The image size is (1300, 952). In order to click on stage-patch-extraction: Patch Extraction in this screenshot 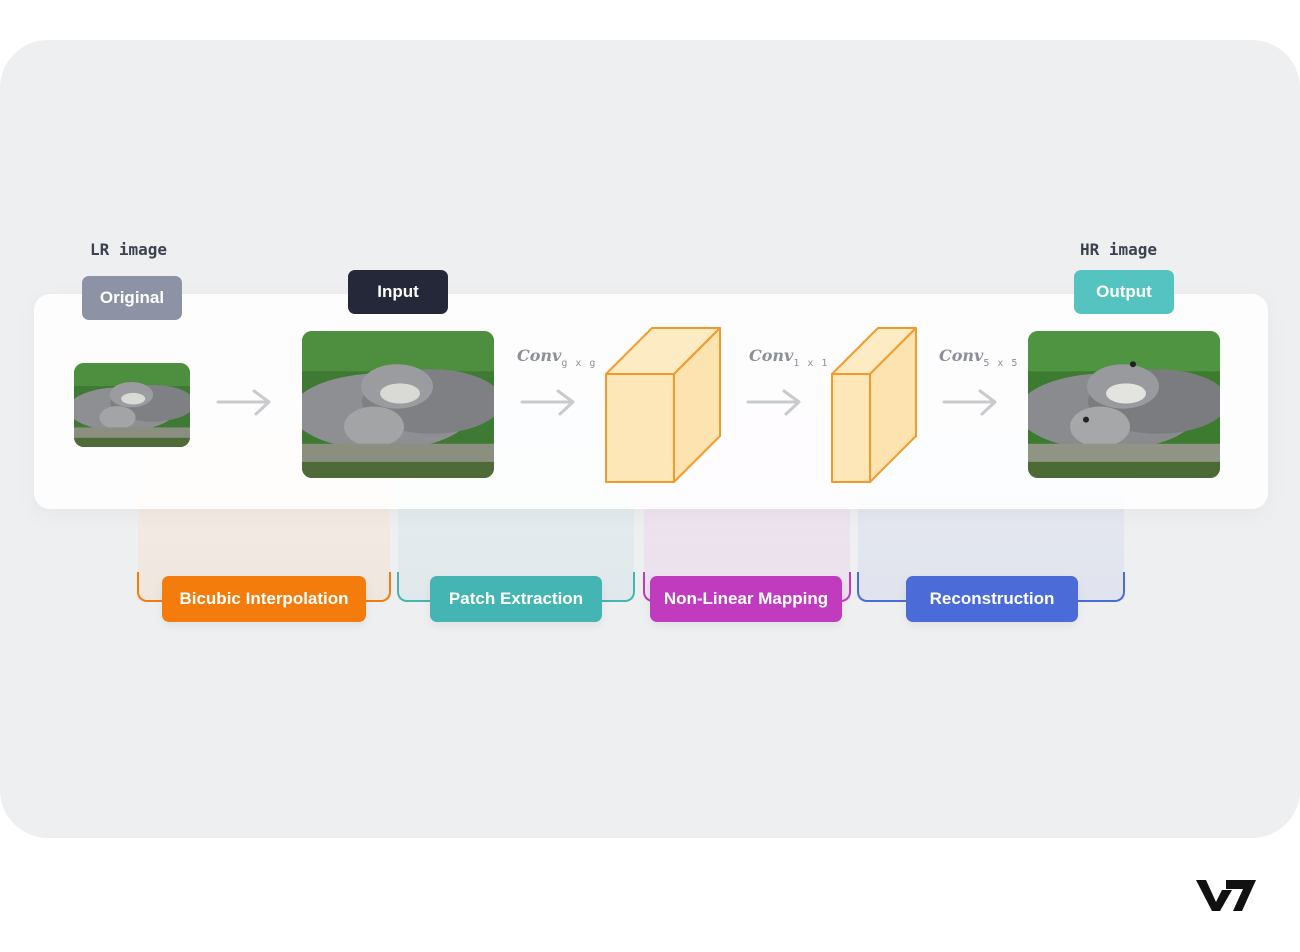, I will do `click(516, 599)`.